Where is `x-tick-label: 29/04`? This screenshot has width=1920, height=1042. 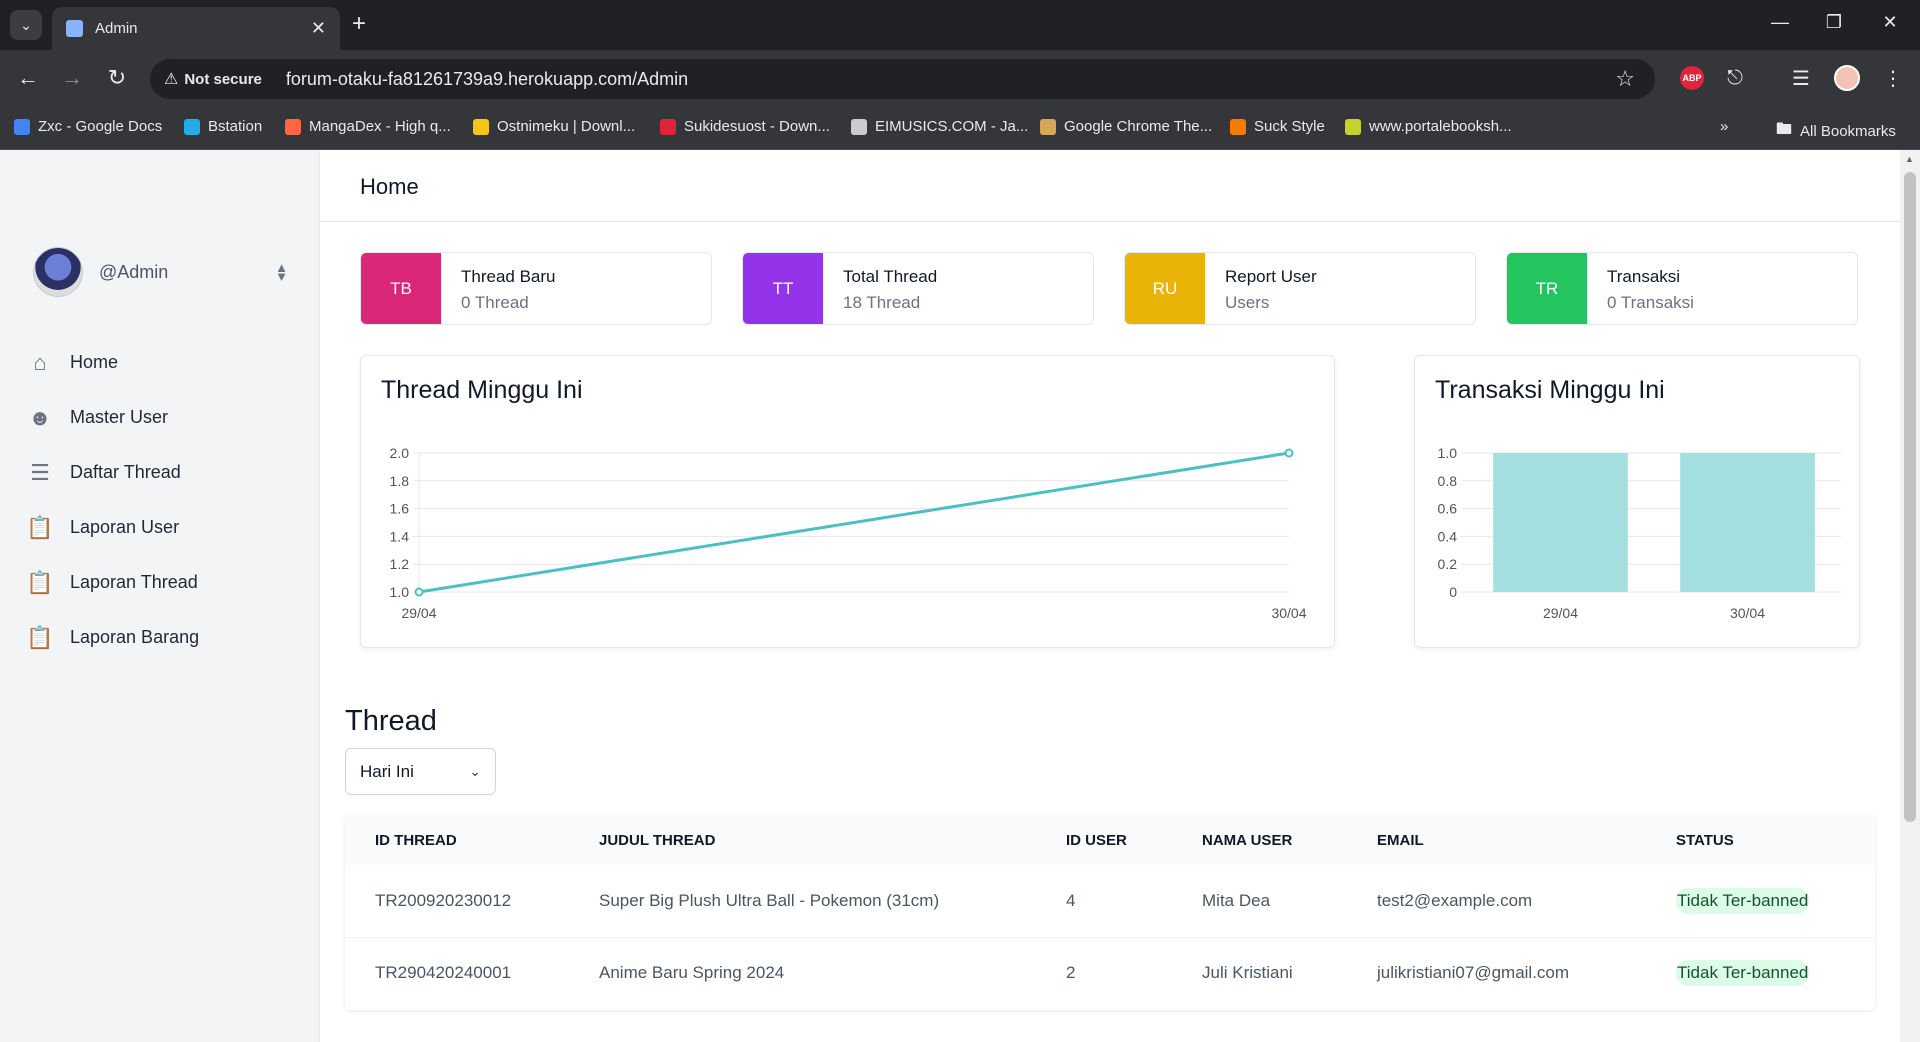
x-tick-label: 29/04 is located at coordinates (1560, 613).